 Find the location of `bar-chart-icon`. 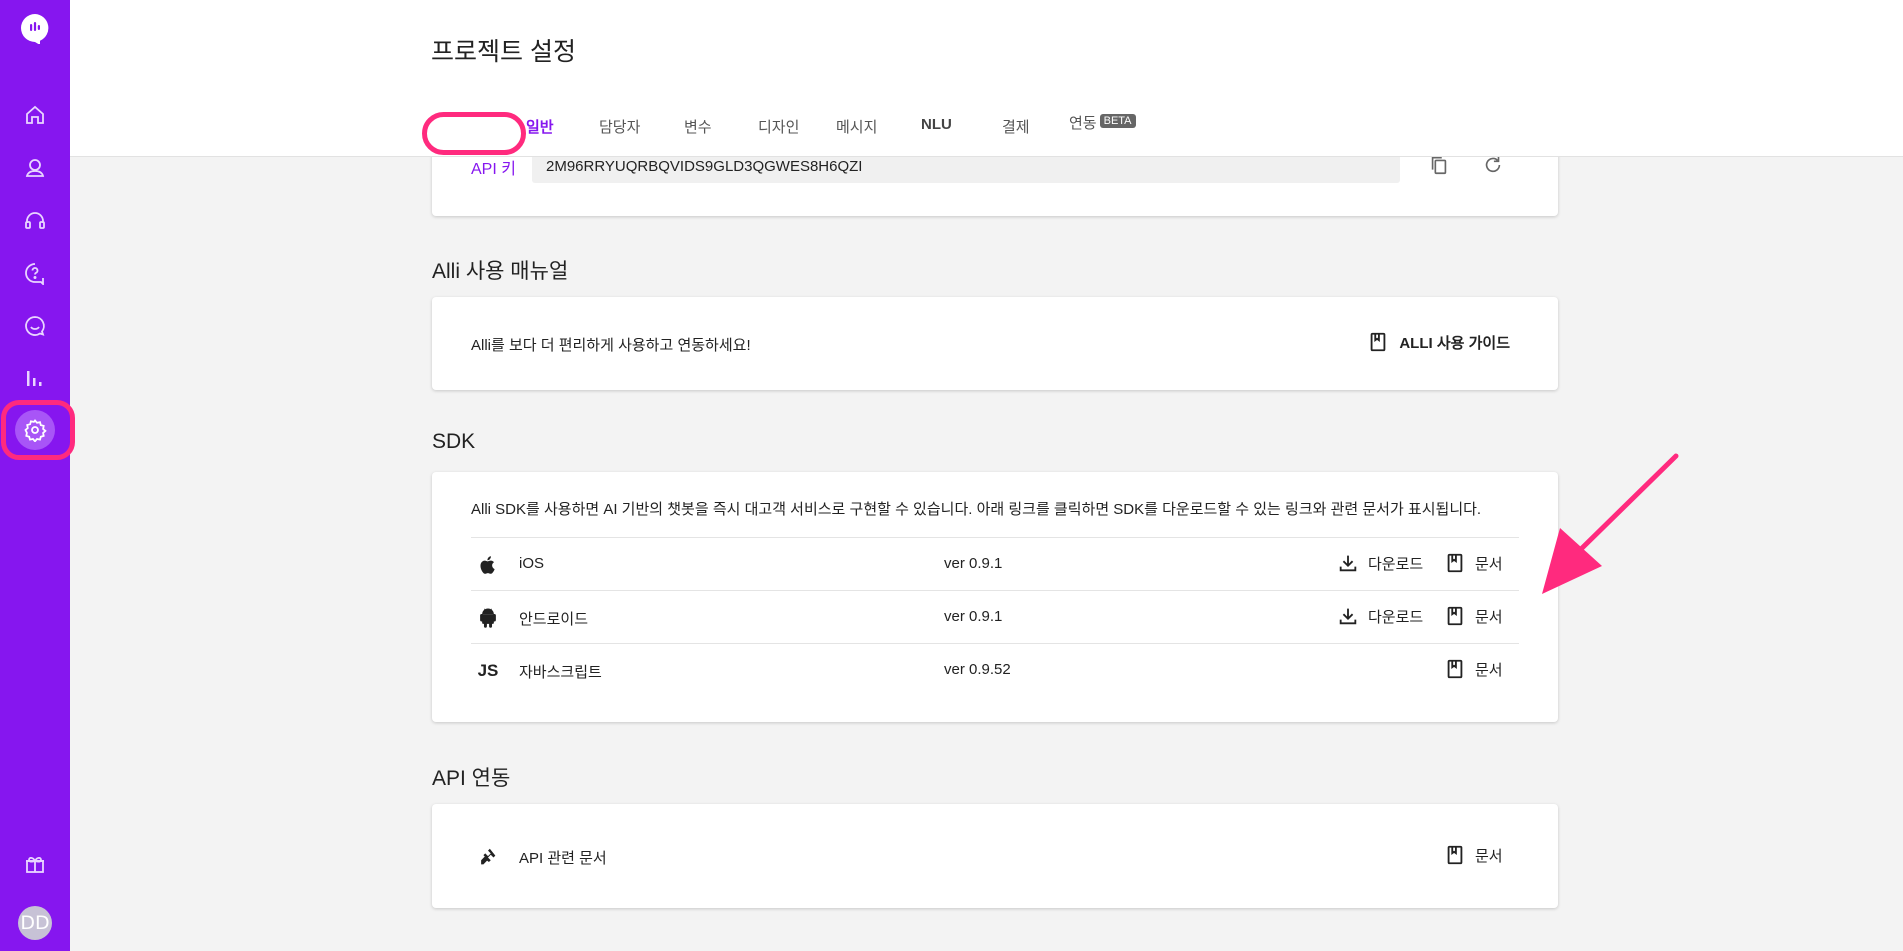

bar-chart-icon is located at coordinates (35, 378).